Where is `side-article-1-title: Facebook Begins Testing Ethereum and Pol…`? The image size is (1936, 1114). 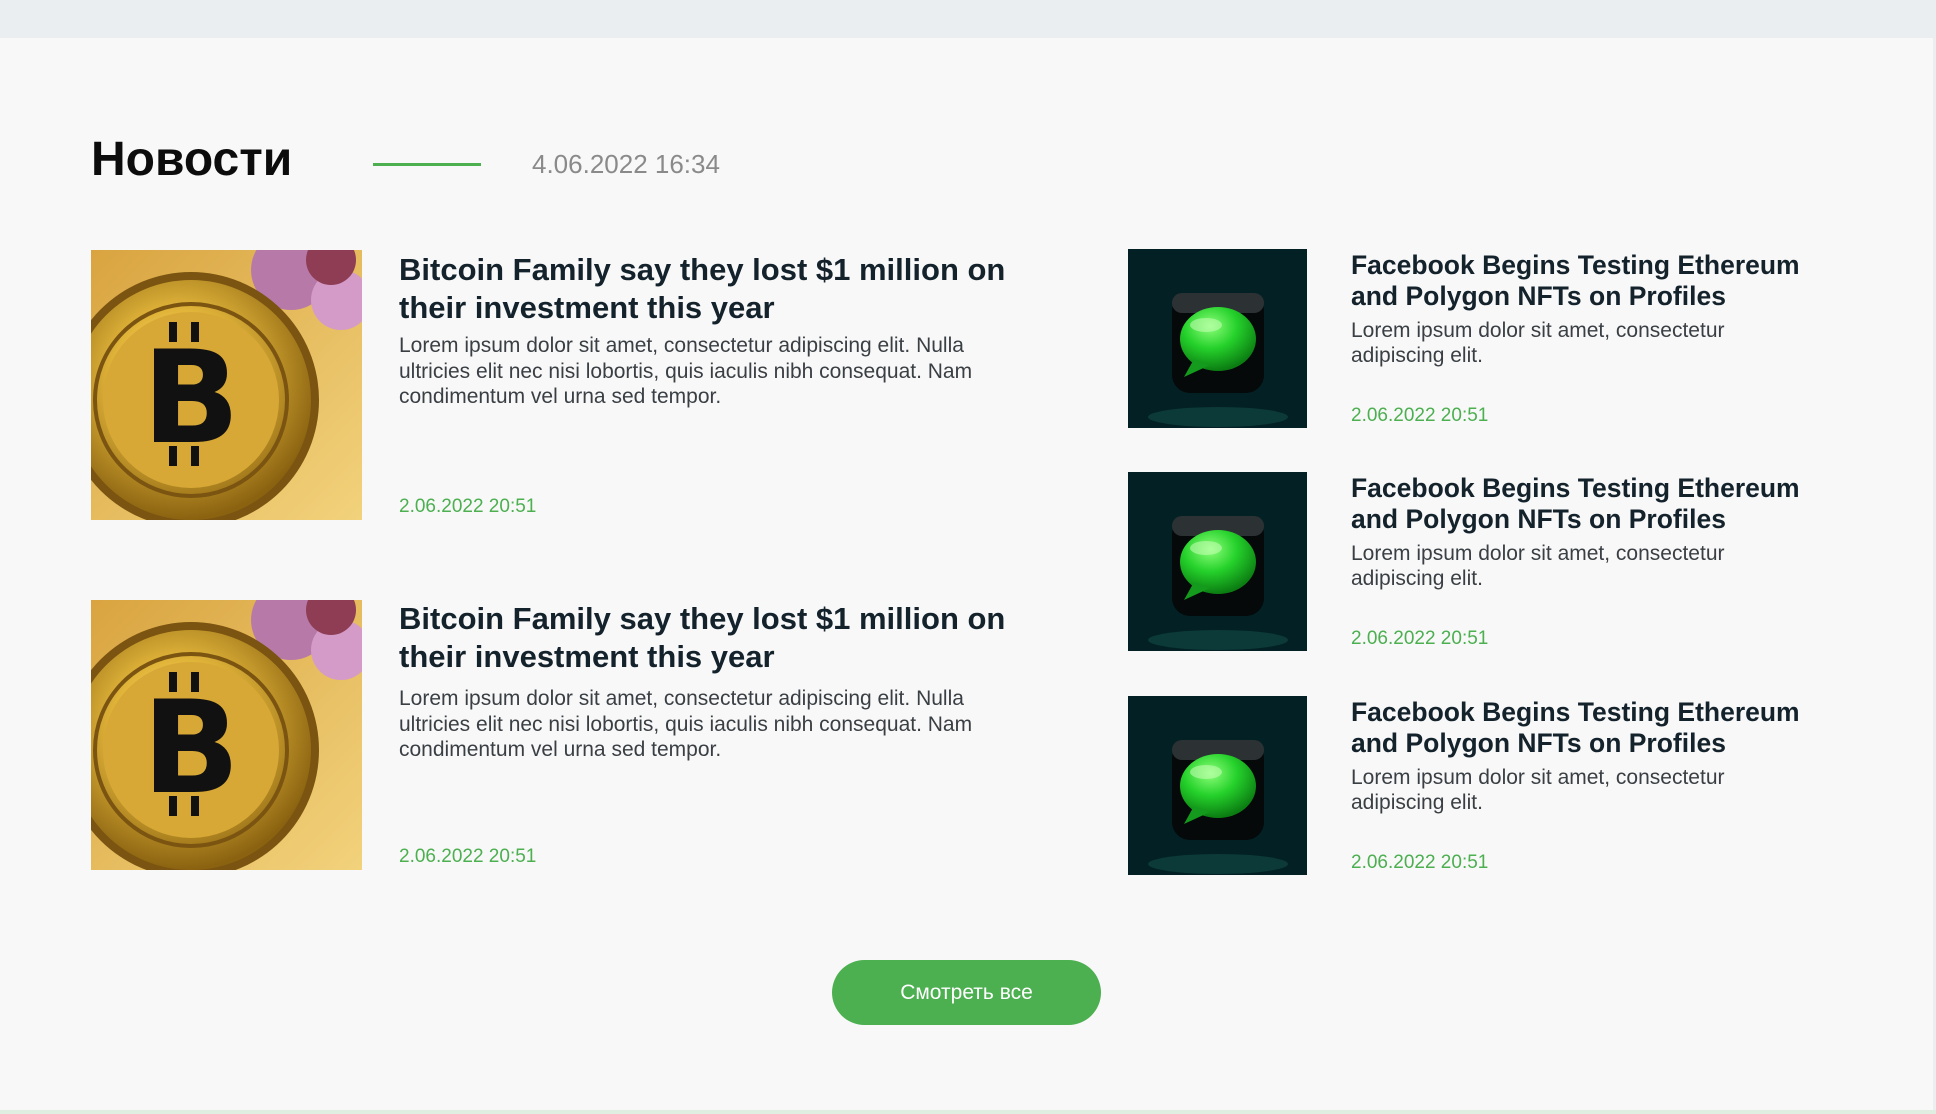 side-article-1-title: Facebook Begins Testing Ethereum and Pol… is located at coordinates (1601, 281).